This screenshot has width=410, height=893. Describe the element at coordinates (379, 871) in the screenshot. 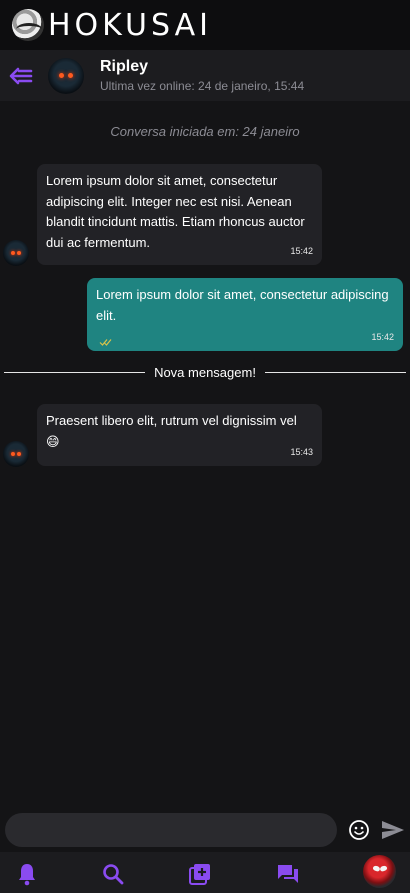

I see `profile-avatar` at that location.